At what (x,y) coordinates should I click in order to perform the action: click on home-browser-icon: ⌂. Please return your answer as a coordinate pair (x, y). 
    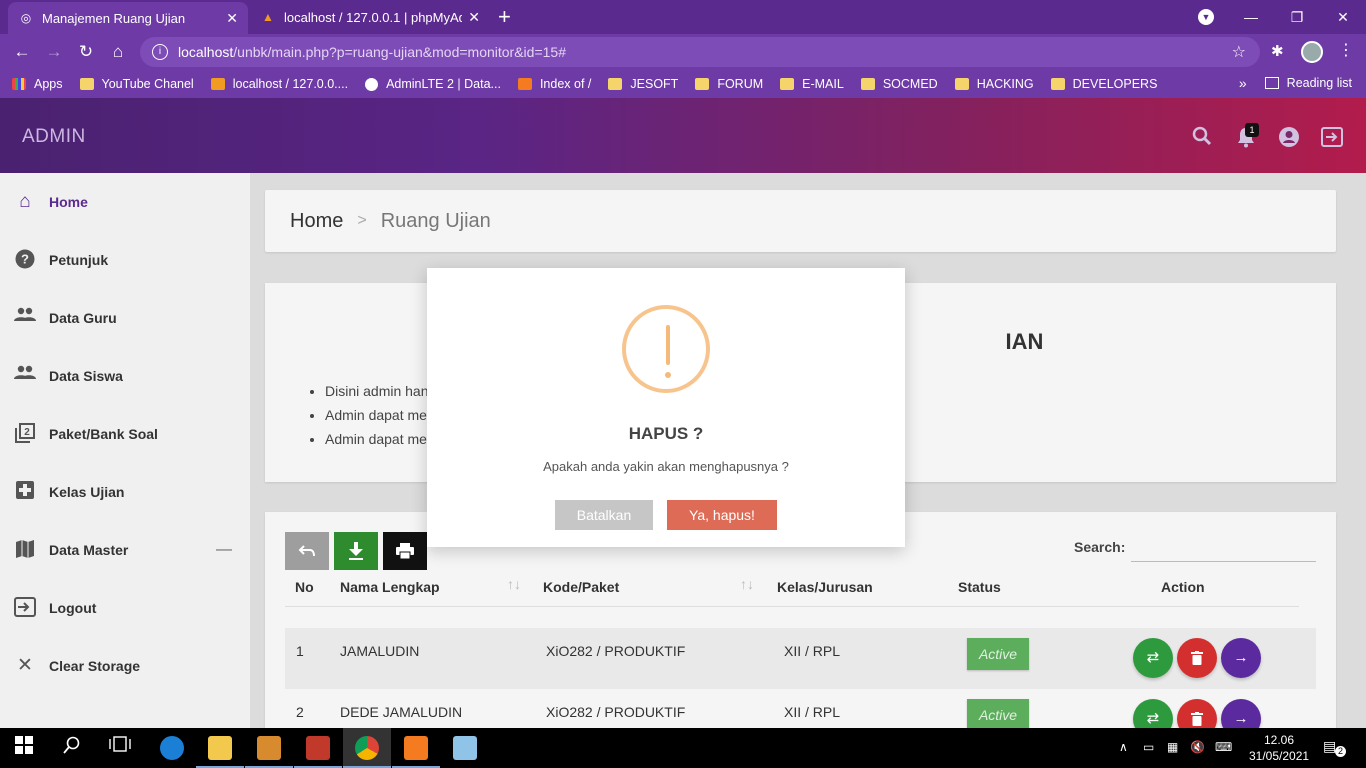
    Looking at the image, I should click on (118, 52).